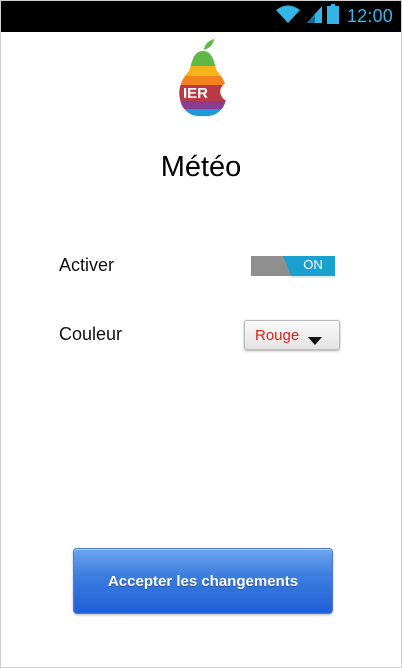 The height and width of the screenshot is (668, 402). Describe the element at coordinates (91, 334) in the screenshot. I see `color-label: Couleur` at that location.